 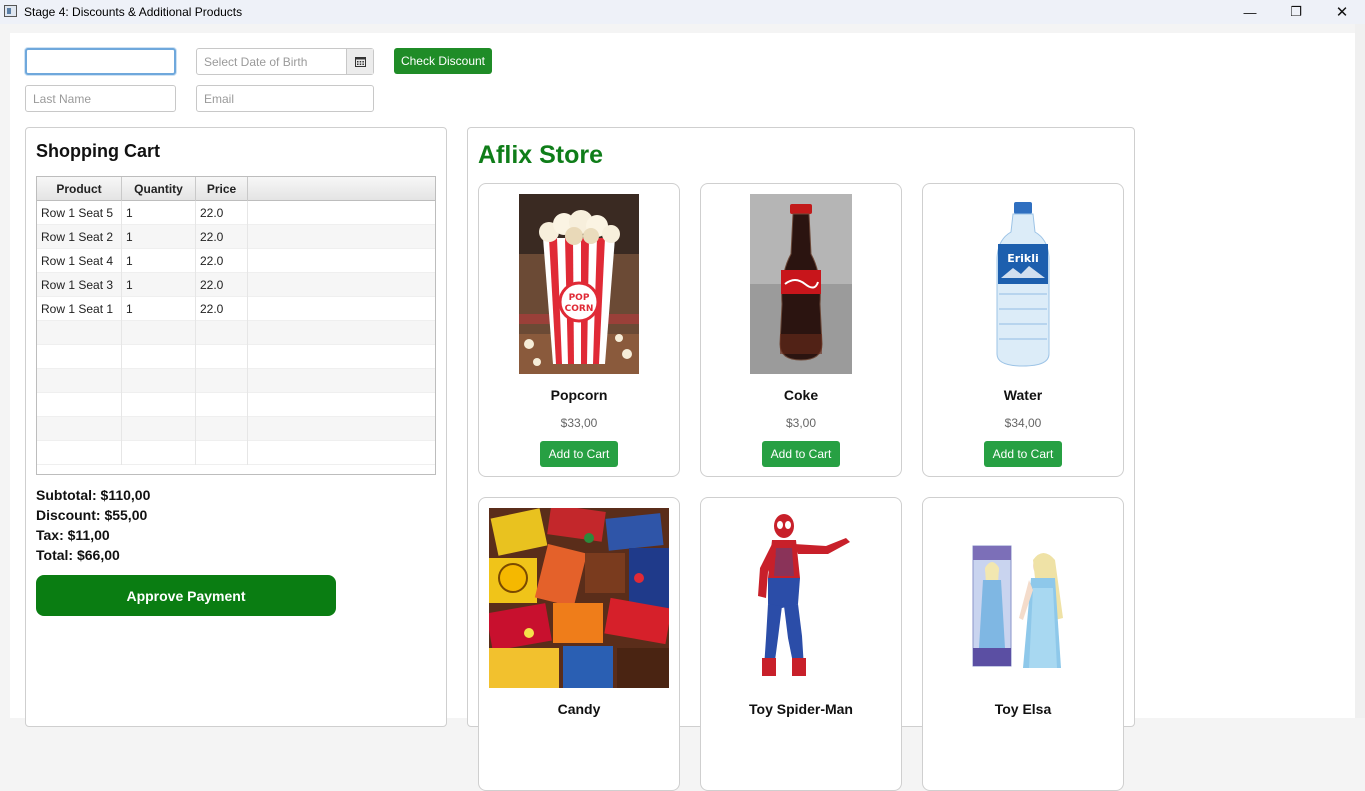 I want to click on email-input, so click(x=285, y=98).